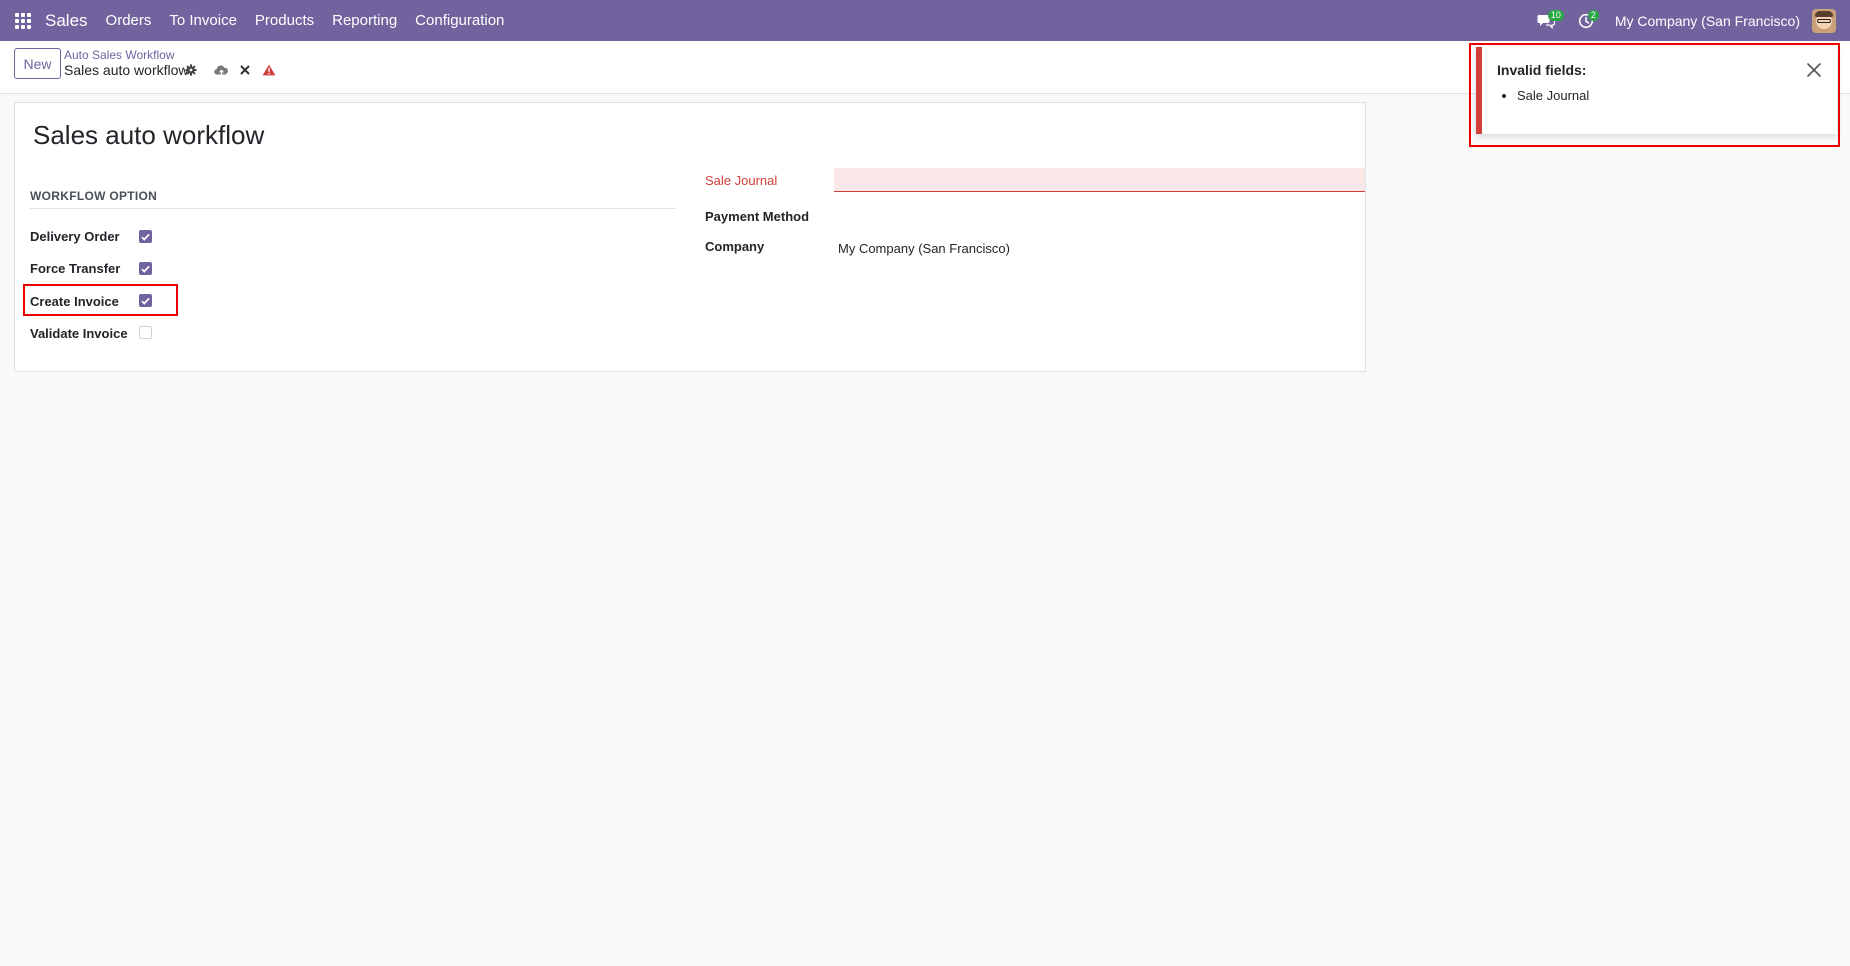 This screenshot has height=966, width=1850. What do you see at coordinates (1707, 21) in the screenshot?
I see `company-switcher: My Company (San Francisco)` at bounding box center [1707, 21].